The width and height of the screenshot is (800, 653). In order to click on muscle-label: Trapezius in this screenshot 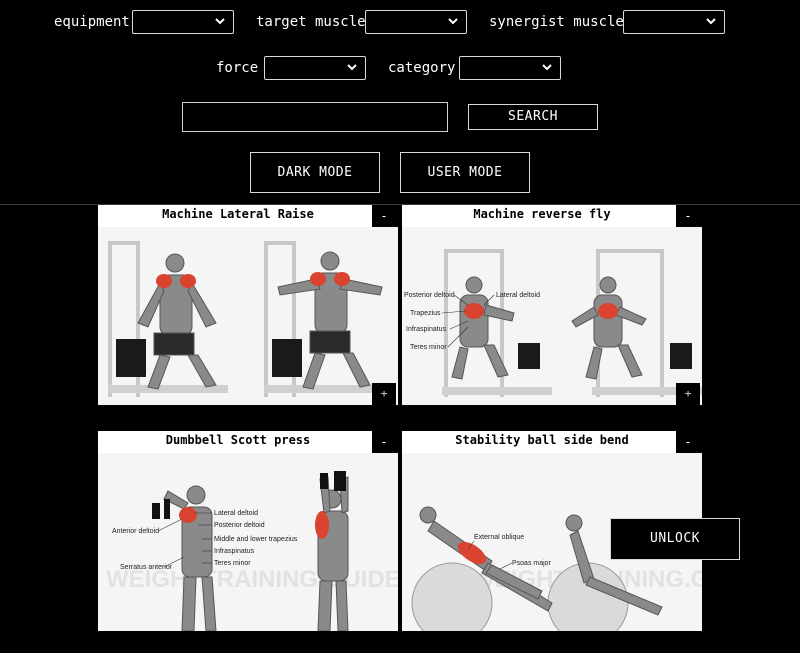, I will do `click(425, 313)`.